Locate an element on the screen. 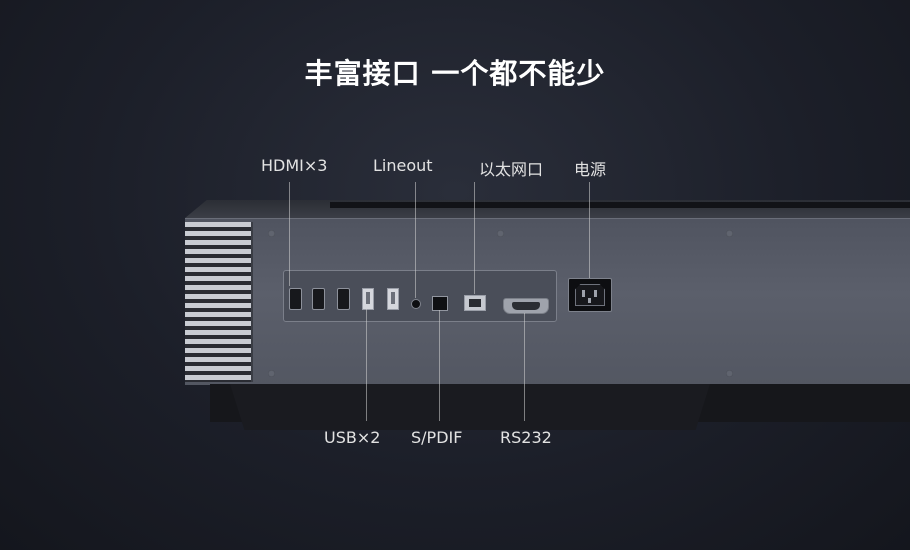  leader-line-lineout is located at coordinates (415, 240).